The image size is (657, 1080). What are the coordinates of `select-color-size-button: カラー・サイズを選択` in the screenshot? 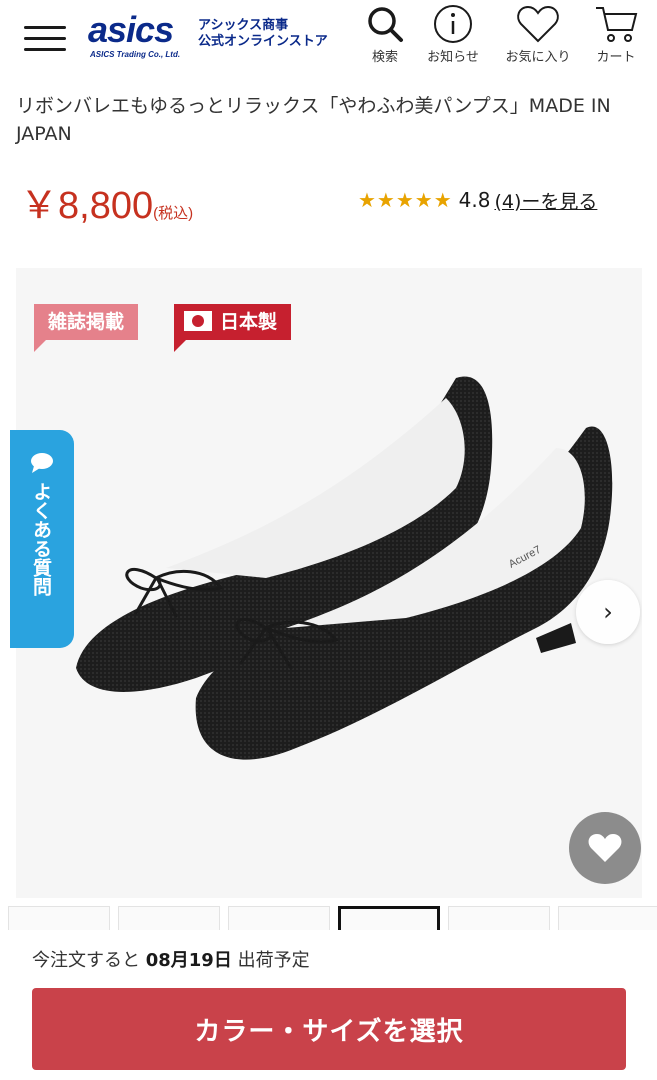 It's located at (329, 1029).